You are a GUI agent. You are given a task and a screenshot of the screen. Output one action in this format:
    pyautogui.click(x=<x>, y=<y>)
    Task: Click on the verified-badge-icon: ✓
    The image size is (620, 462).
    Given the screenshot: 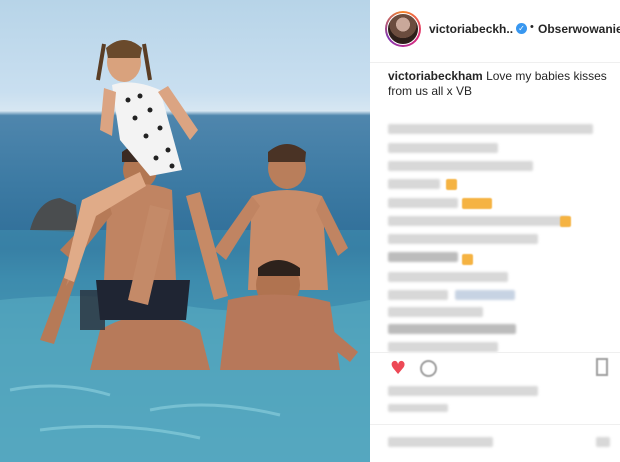 What is the action you would take?
    pyautogui.click(x=521, y=28)
    